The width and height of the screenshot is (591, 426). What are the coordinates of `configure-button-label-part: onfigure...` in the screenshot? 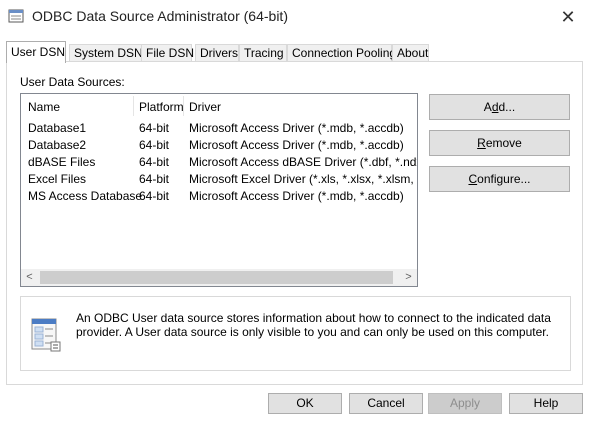 It's located at (504, 179).